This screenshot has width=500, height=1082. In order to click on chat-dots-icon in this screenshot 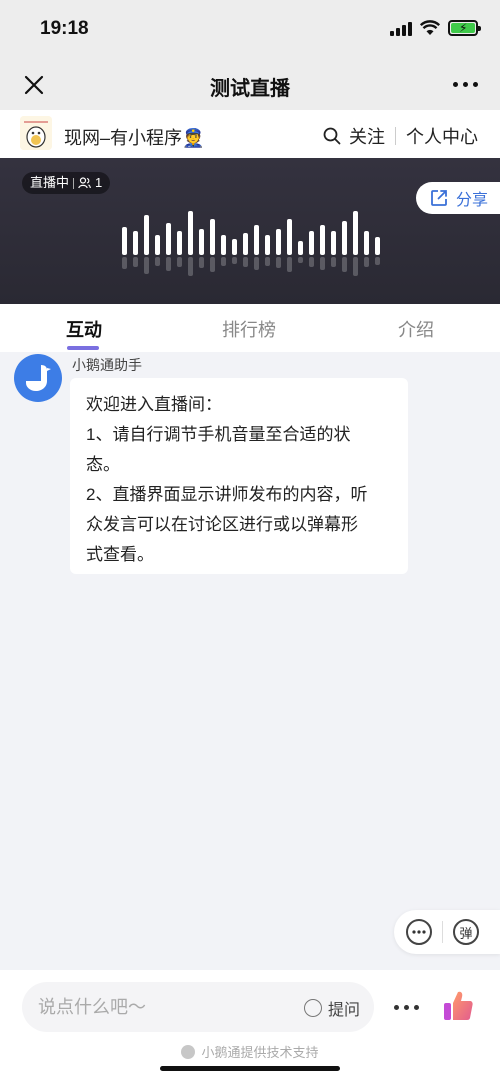, I will do `click(419, 932)`.